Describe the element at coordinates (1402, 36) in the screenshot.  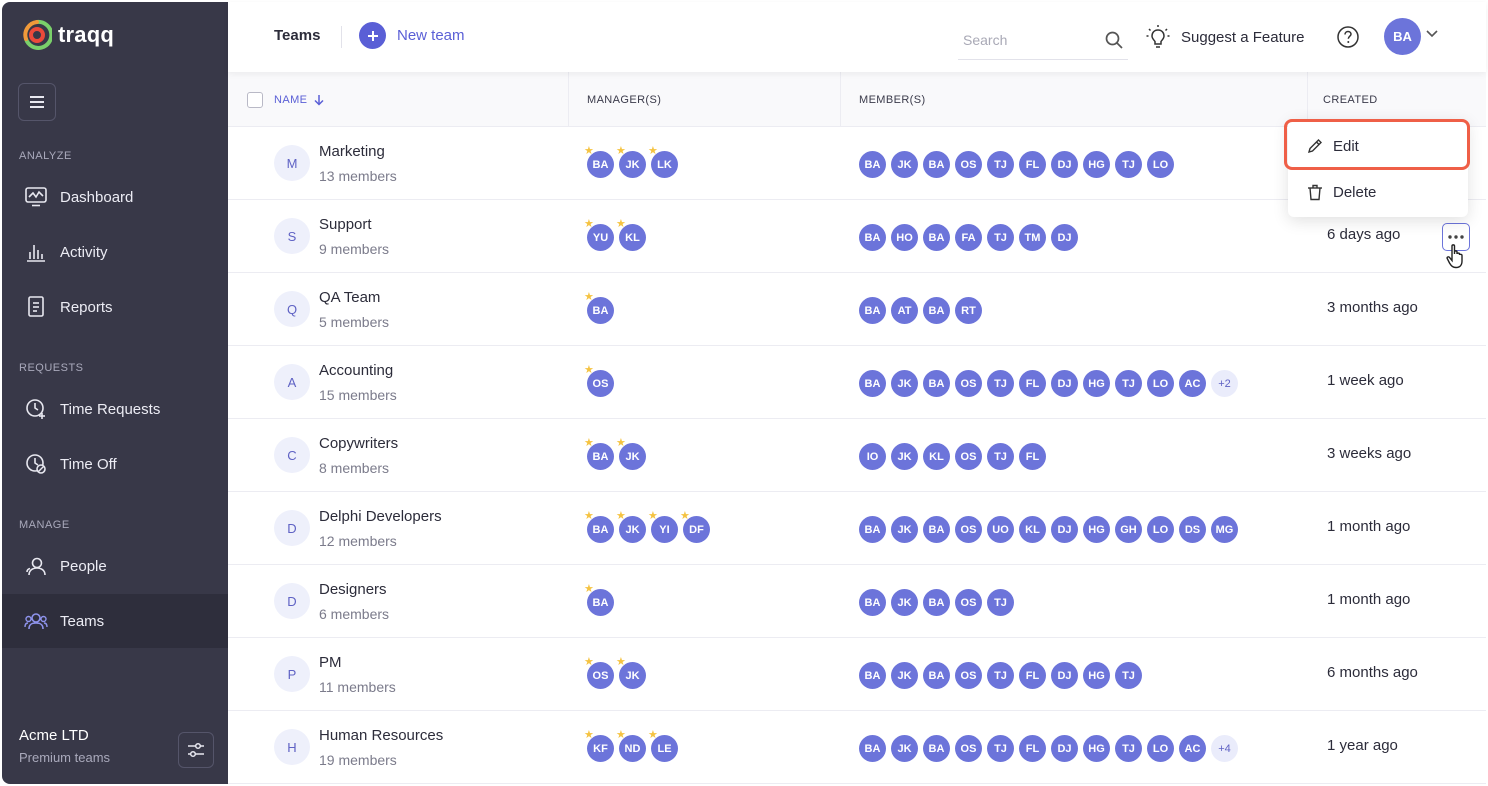
I see `user-avatar: BA` at that location.